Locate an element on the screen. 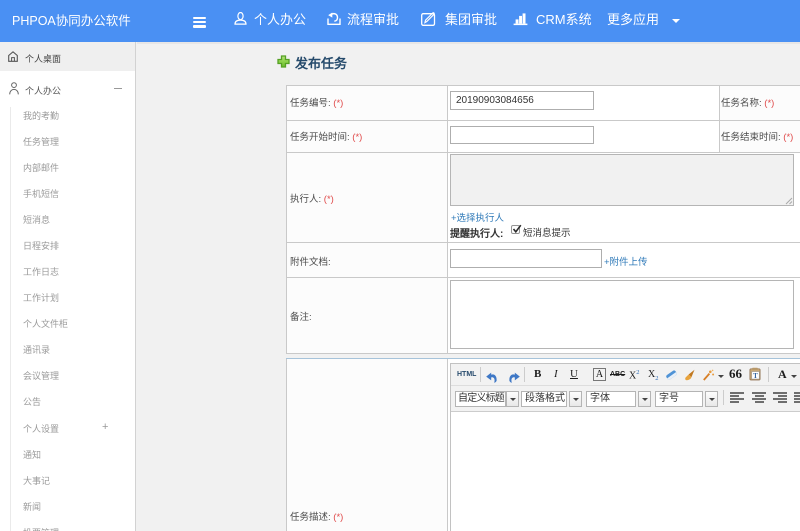 This screenshot has height=531, width=800. svg-text: T is located at coordinates (755, 376).